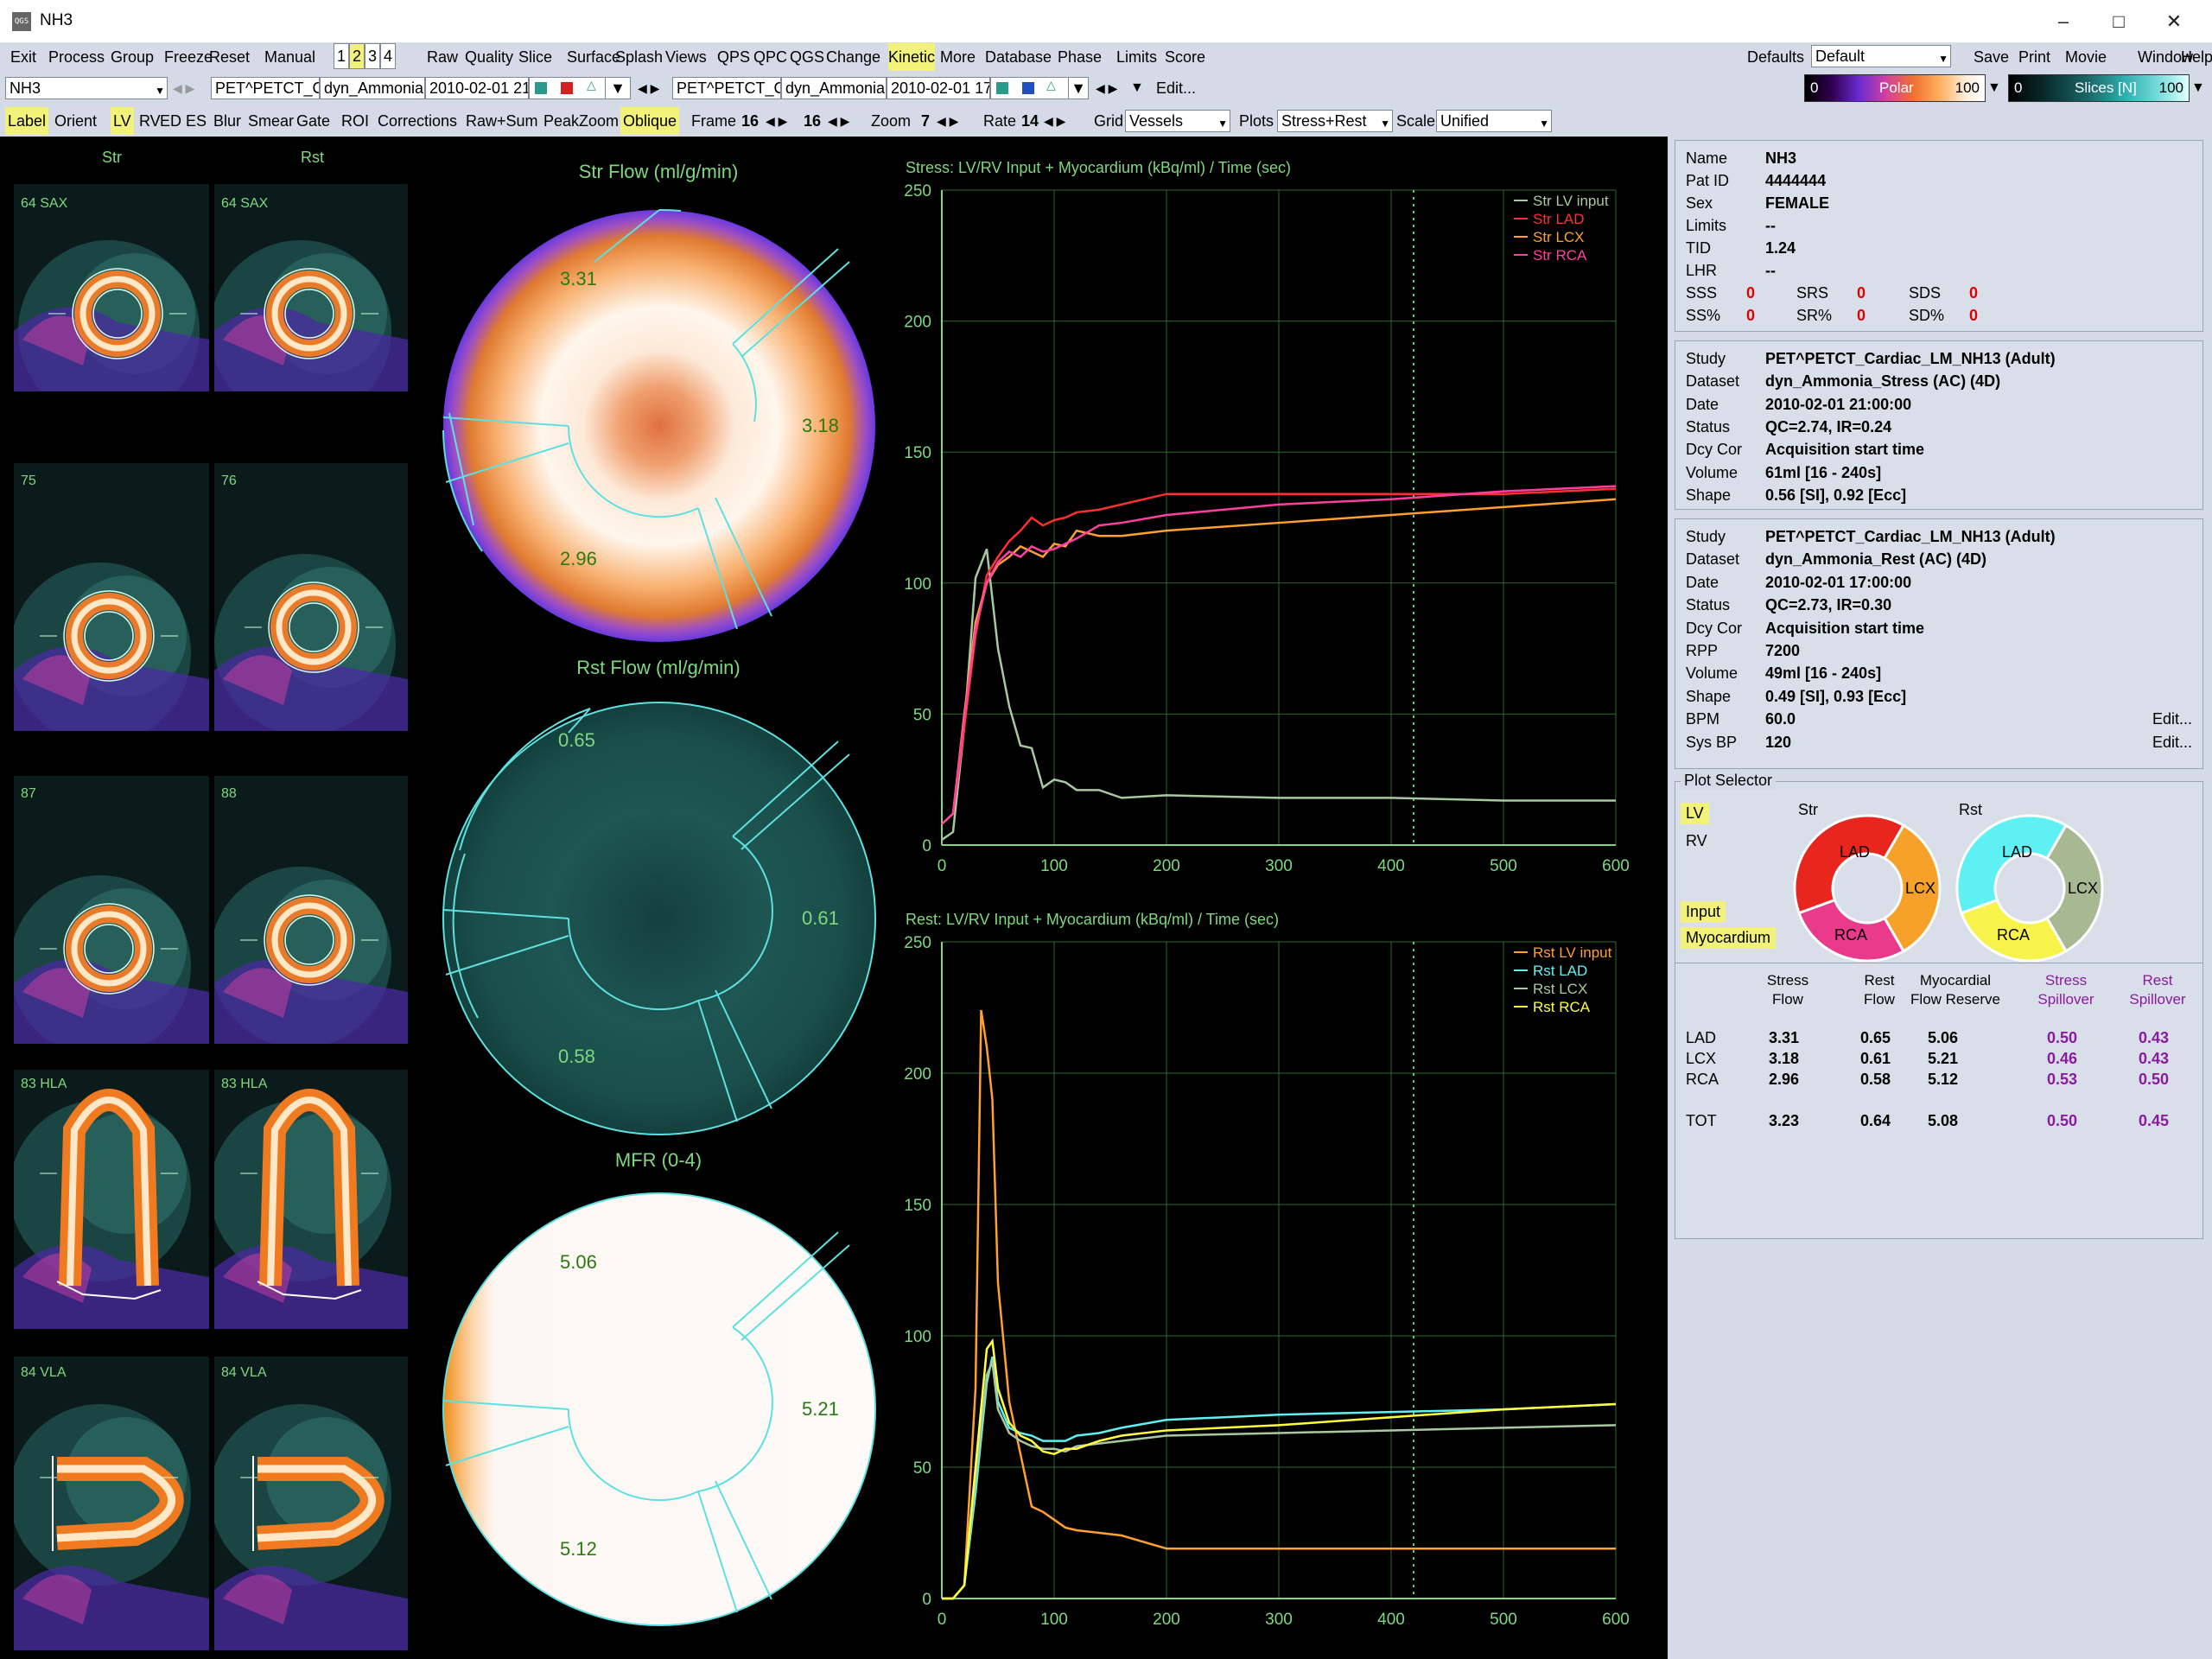 This screenshot has width=2212, height=1659. What do you see at coordinates (1051, 85) in the screenshot?
I see `rest-triangle-icon: △` at bounding box center [1051, 85].